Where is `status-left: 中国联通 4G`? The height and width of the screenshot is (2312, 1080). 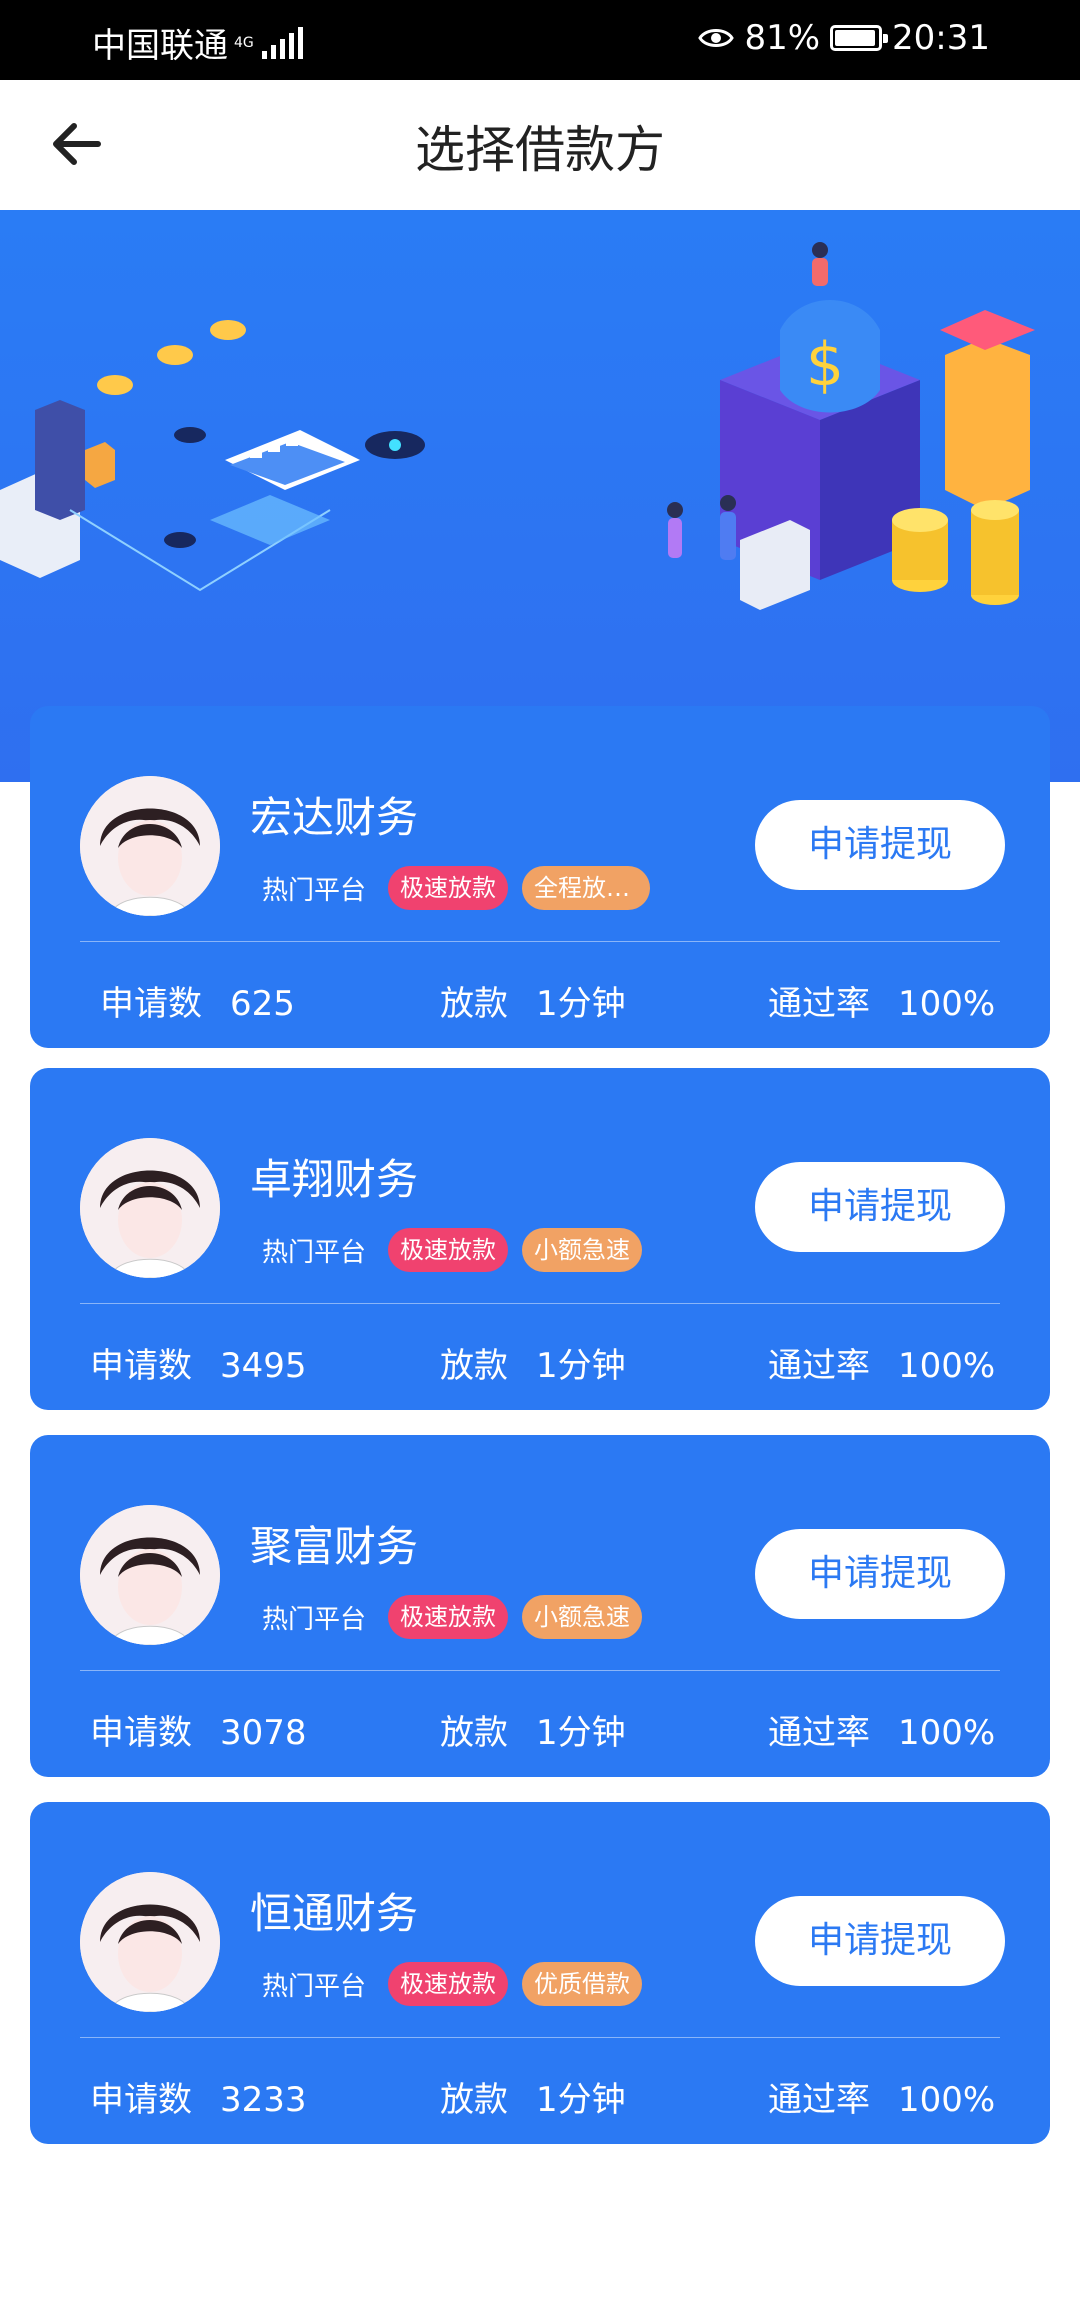
status-left: 中国联通 4G is located at coordinates (197, 42).